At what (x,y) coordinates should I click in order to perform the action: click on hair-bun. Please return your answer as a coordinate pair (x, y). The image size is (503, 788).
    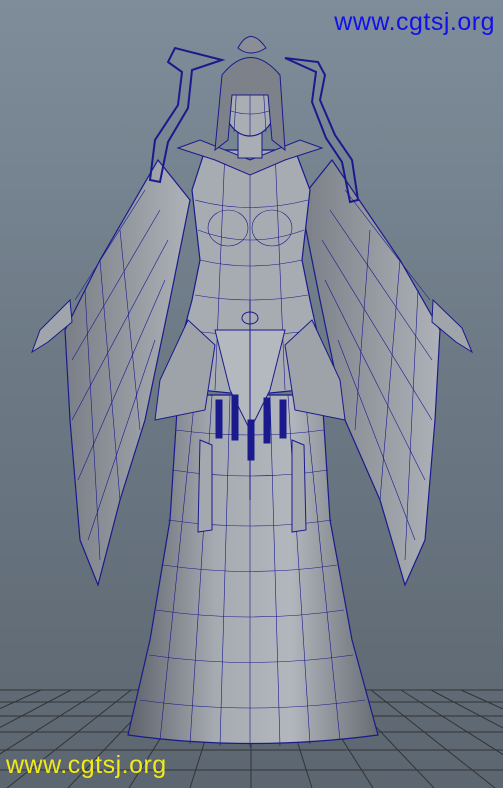
    Looking at the image, I should click on (252, 45).